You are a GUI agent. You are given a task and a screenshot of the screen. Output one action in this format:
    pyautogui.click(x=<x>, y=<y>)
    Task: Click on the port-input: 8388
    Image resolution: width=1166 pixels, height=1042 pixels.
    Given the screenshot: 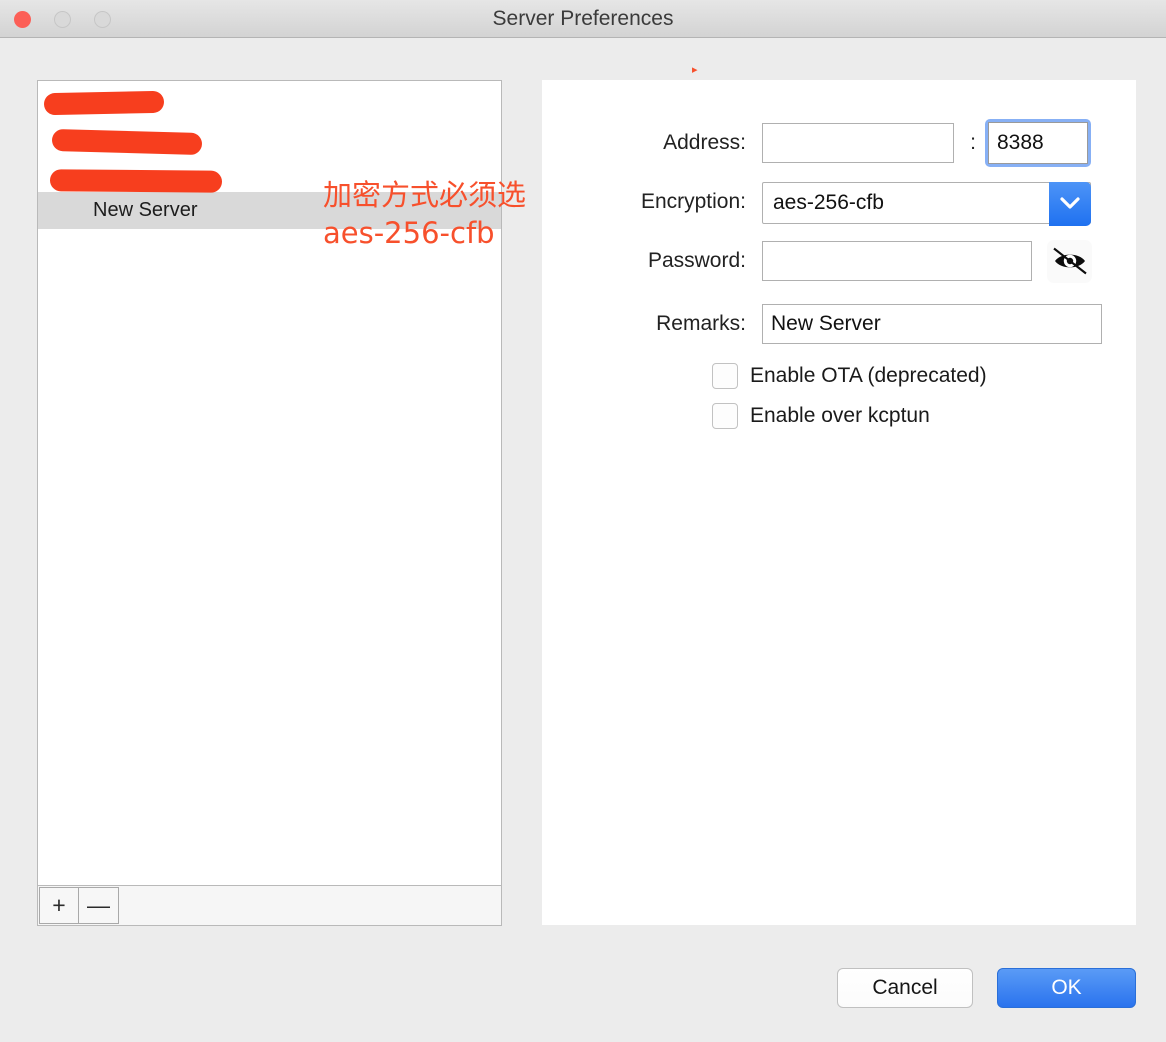 What is the action you would take?
    pyautogui.click(x=1038, y=143)
    